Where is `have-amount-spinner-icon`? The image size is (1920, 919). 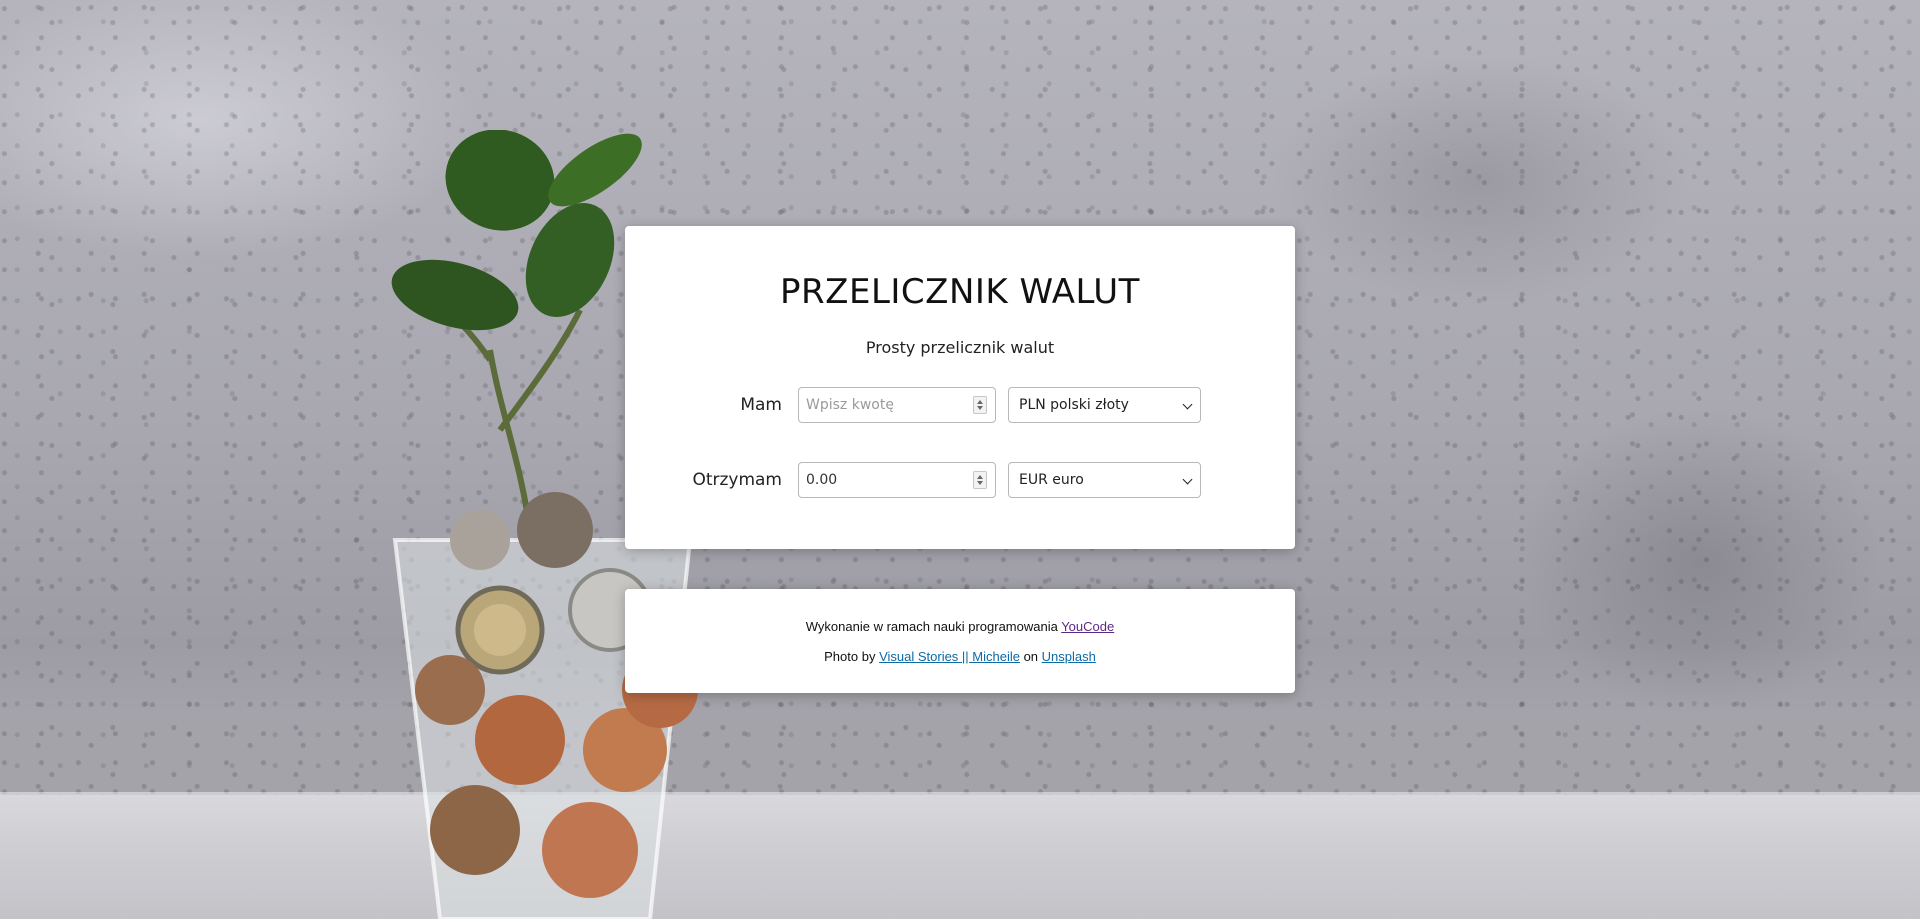 have-amount-spinner-icon is located at coordinates (980, 405).